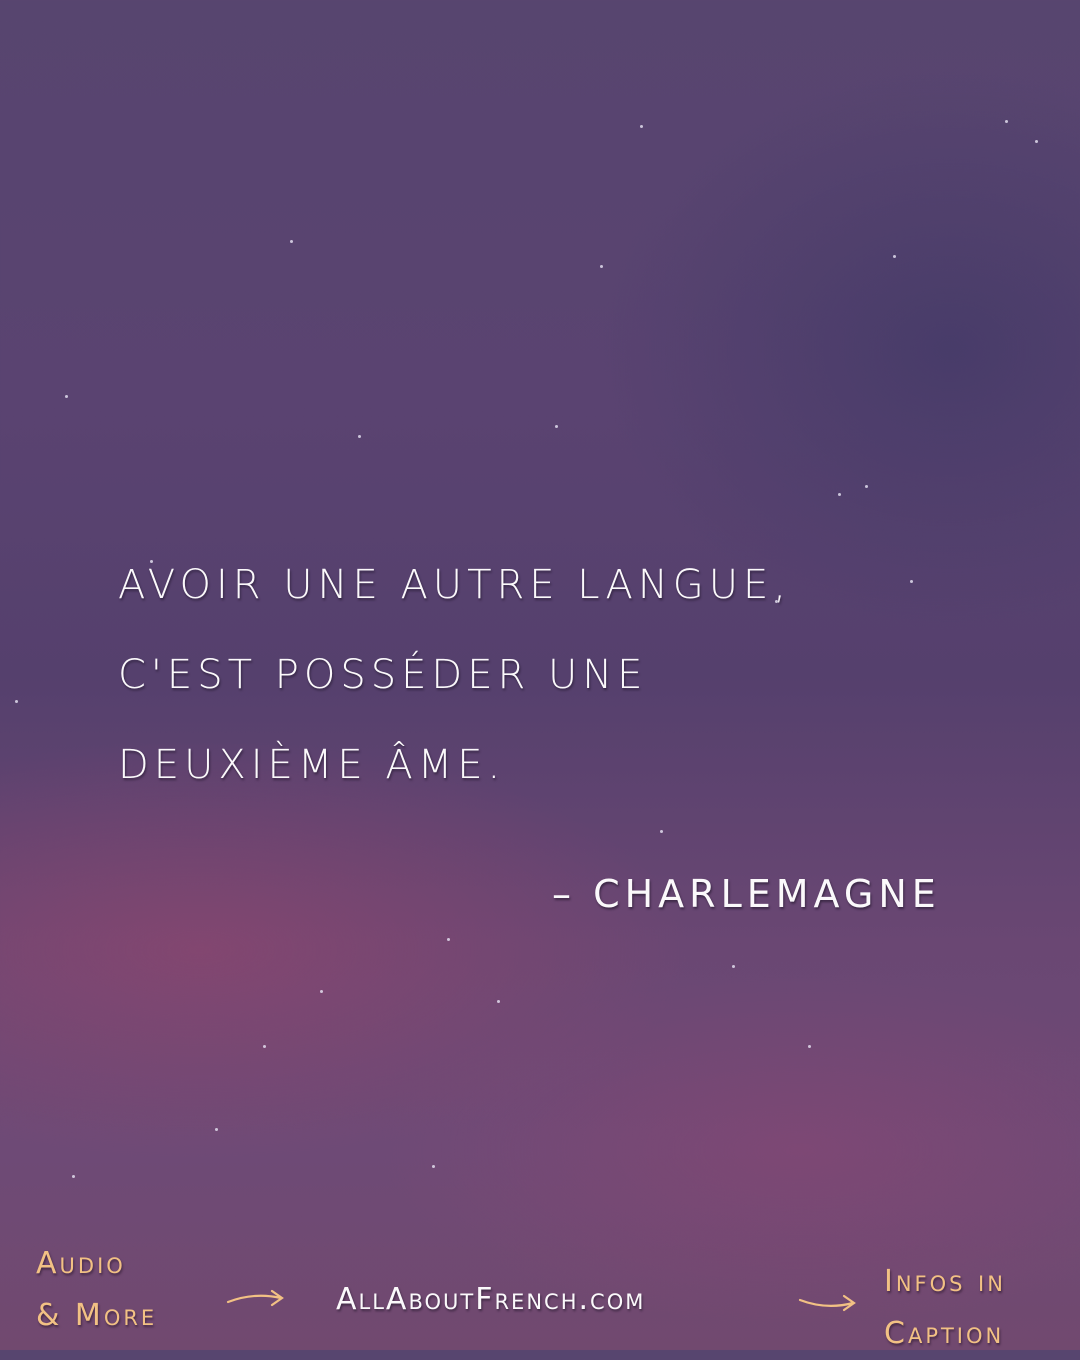 This screenshot has height=1360, width=1080. I want to click on footer-infos-caption: Infos in Caption, so click(945, 1308).